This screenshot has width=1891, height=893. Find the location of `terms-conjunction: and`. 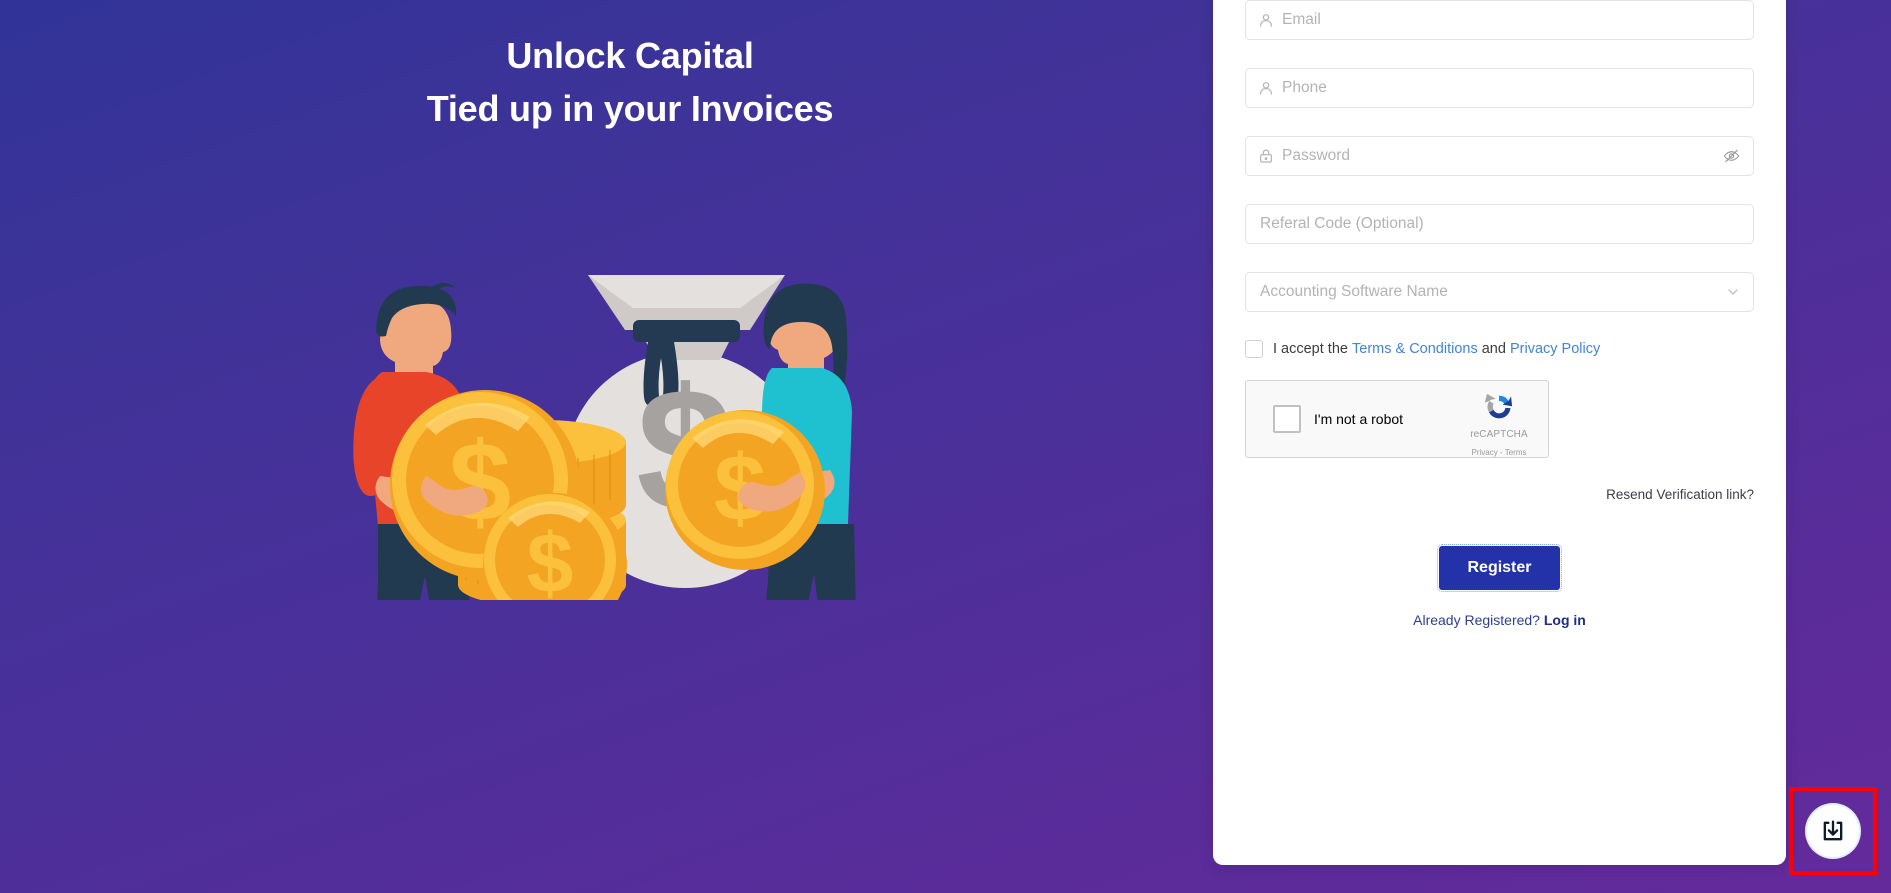

terms-conjunction: and is located at coordinates (1493, 349).